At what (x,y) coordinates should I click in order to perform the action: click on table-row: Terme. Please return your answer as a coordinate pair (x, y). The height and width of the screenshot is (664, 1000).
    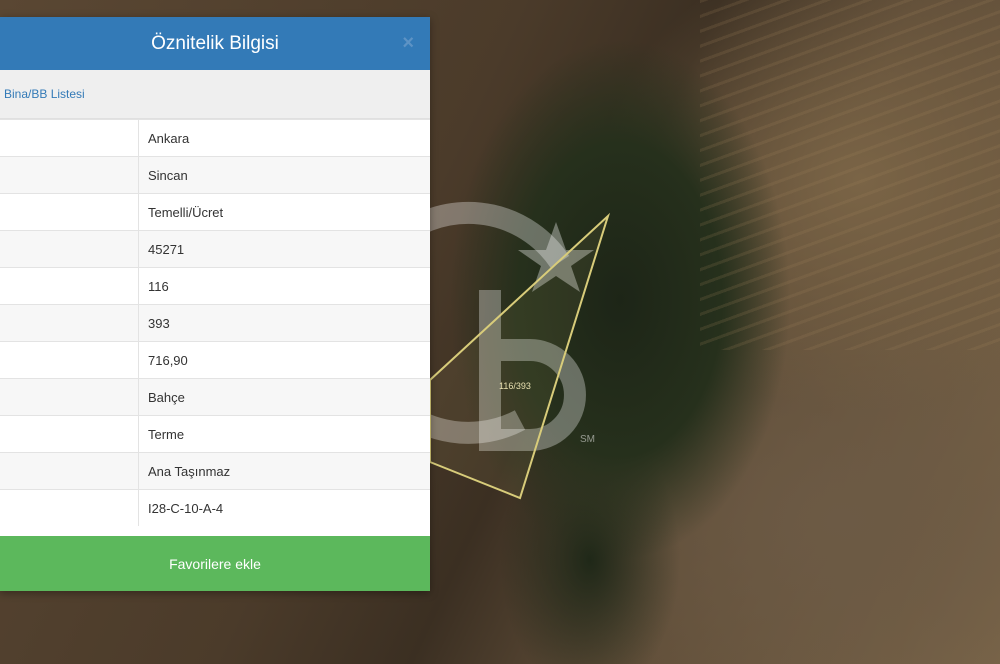
    Looking at the image, I should click on (215, 434).